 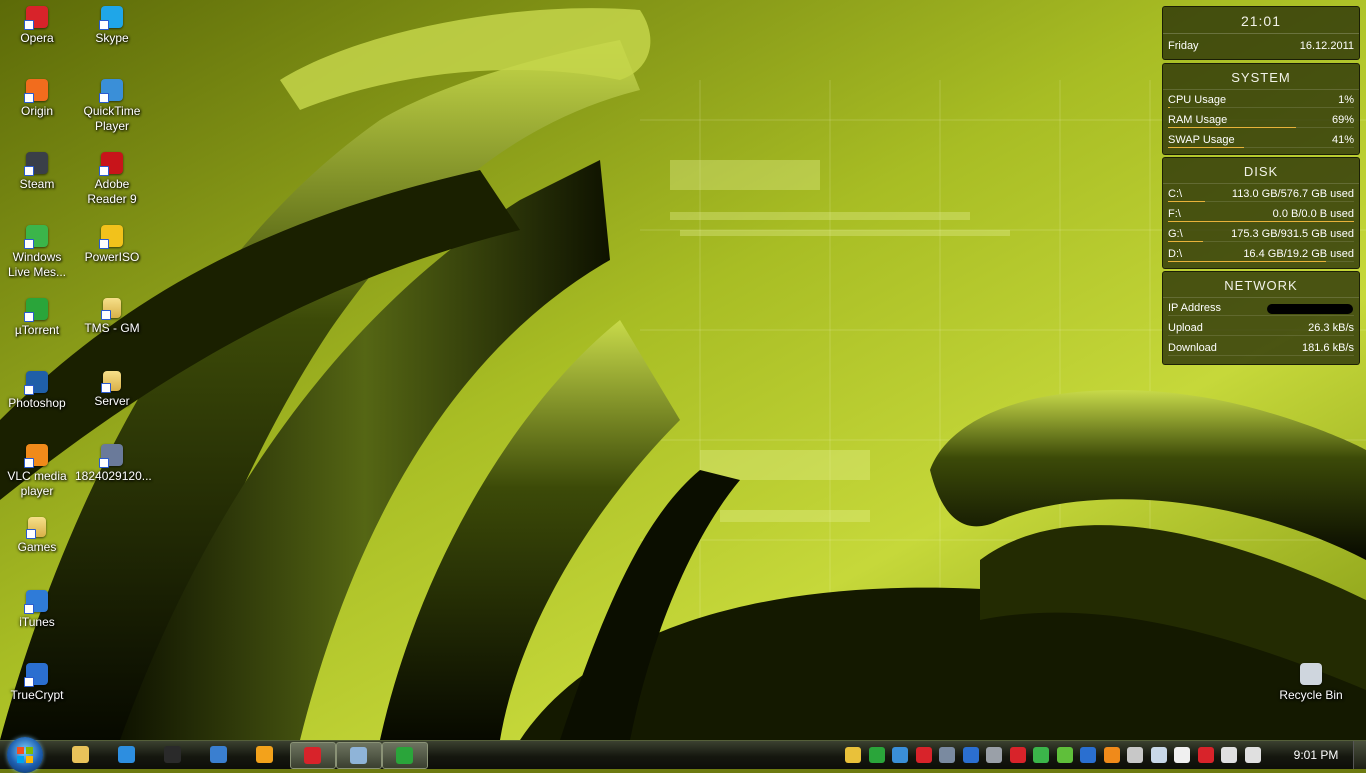 I want to click on desktop-shortcut--torrent: µTorrent, so click(x=37, y=328).